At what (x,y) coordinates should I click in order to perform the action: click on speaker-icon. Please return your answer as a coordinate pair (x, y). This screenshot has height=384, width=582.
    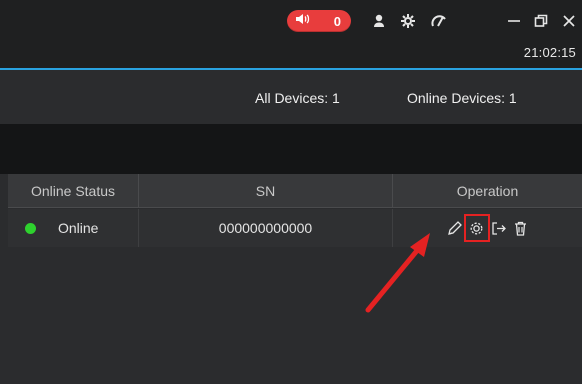
    Looking at the image, I should click on (303, 21).